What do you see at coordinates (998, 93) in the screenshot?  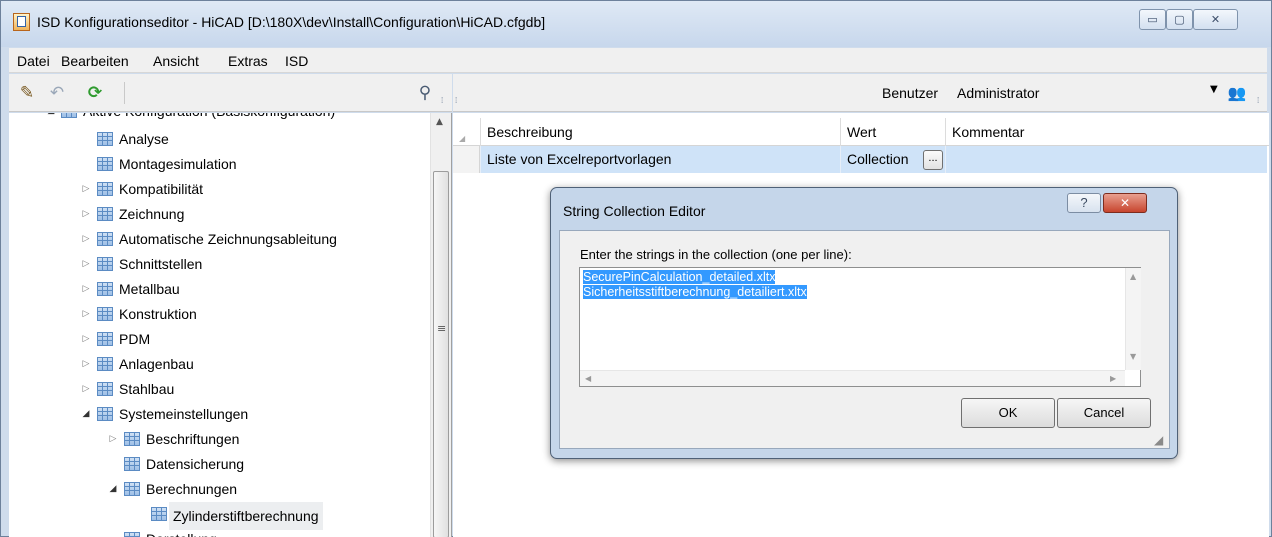 I see `user-select: Administrator` at bounding box center [998, 93].